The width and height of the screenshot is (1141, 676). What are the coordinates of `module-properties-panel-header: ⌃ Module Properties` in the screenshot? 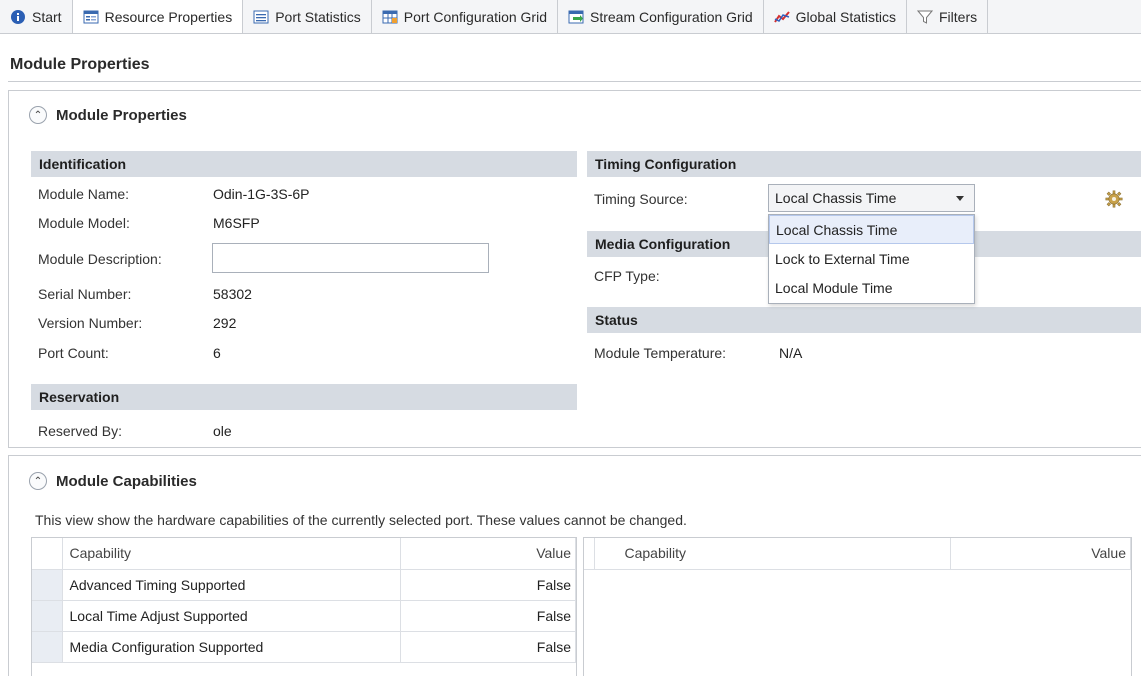 It's located at (108, 115).